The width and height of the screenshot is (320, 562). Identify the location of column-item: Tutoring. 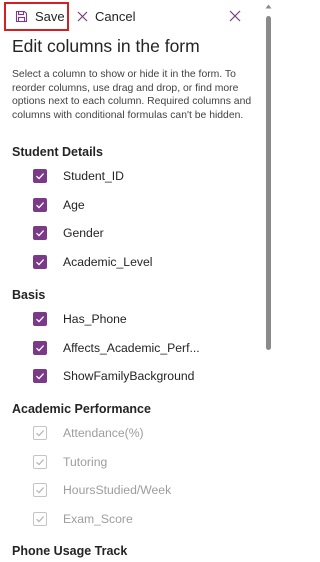
(70, 462).